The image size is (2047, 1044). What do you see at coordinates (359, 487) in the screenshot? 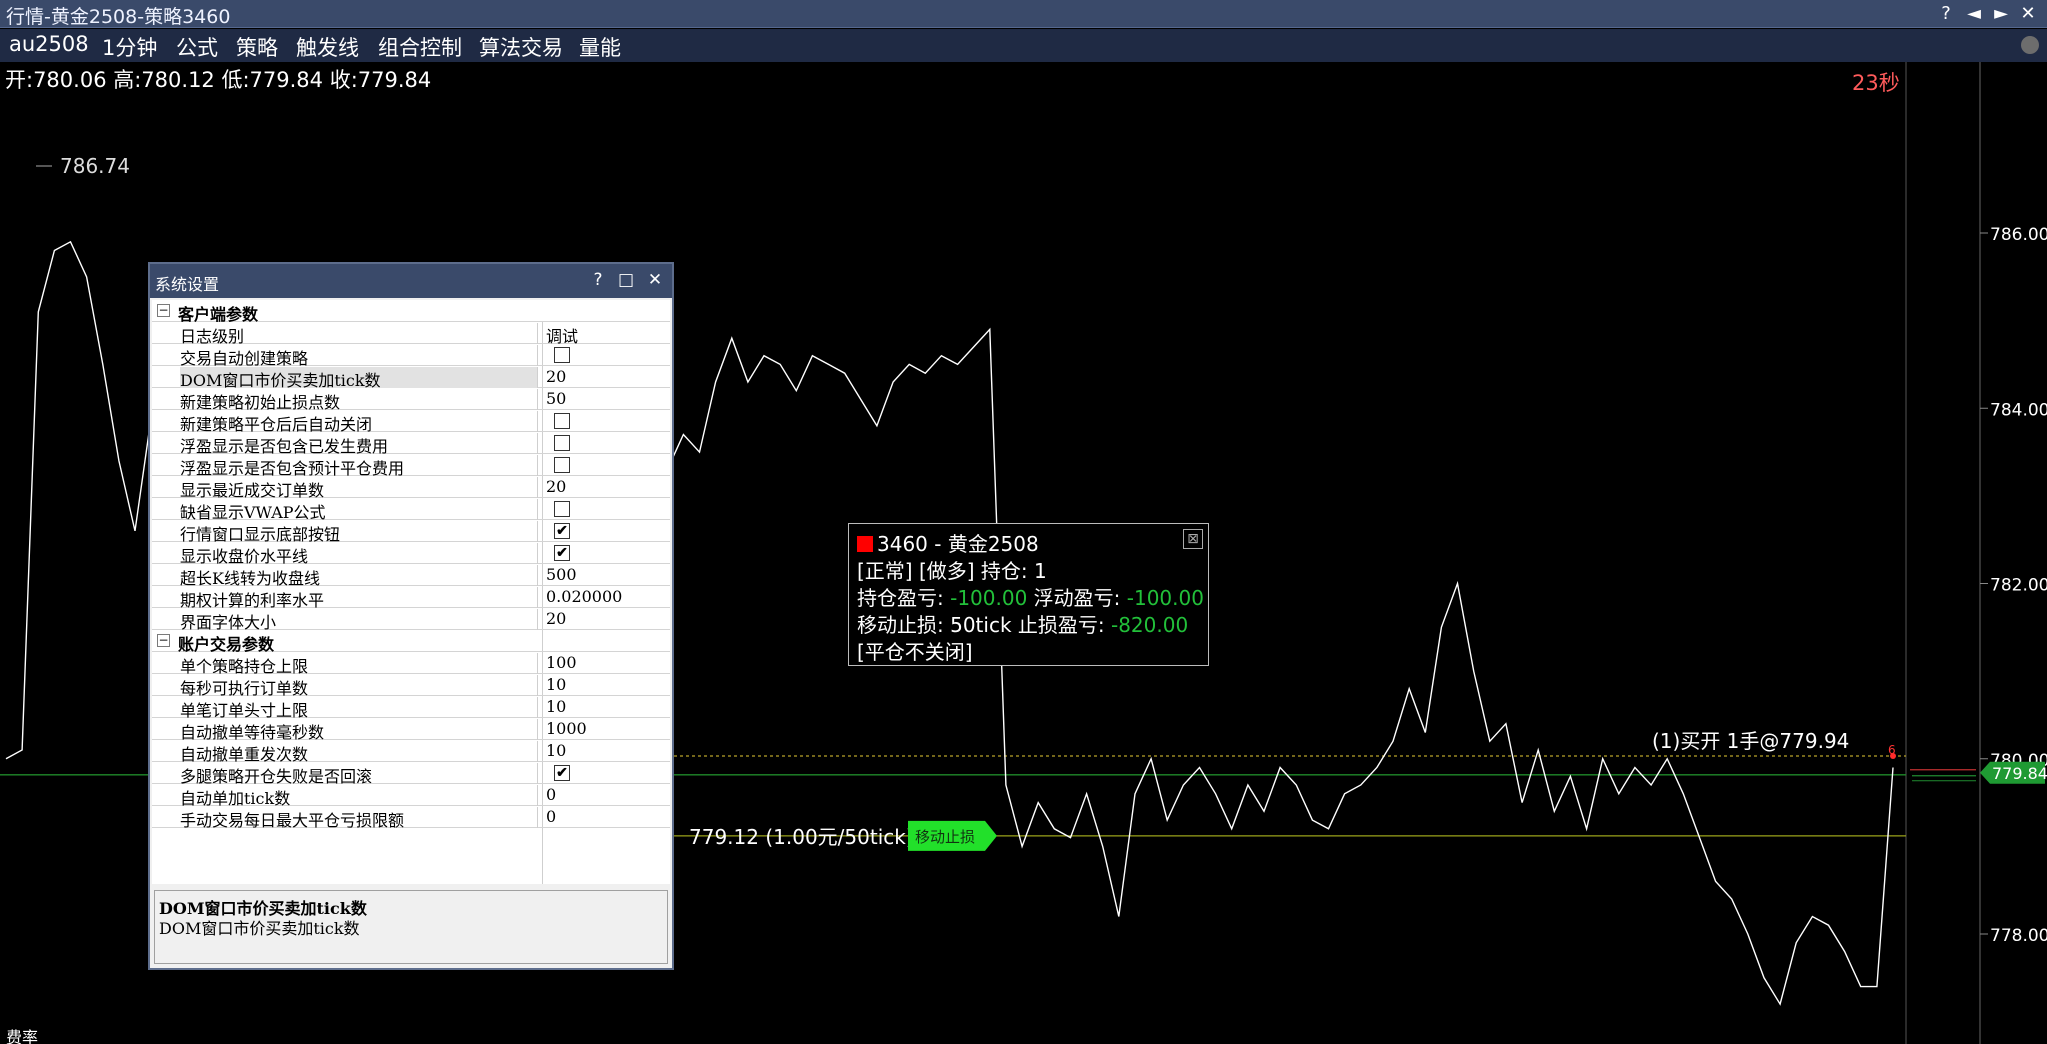
I see `setting-name: 显示最近成交订单数` at bounding box center [359, 487].